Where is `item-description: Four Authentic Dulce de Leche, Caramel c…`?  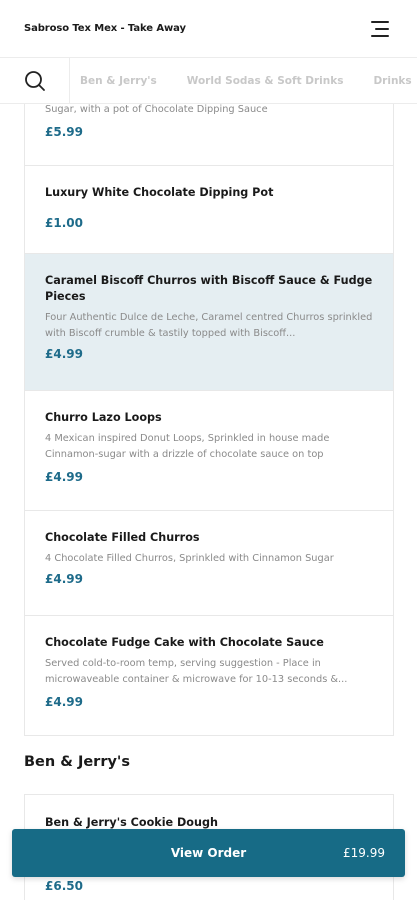 item-description: Four Authentic Dulce de Leche, Caramel c… is located at coordinates (209, 325).